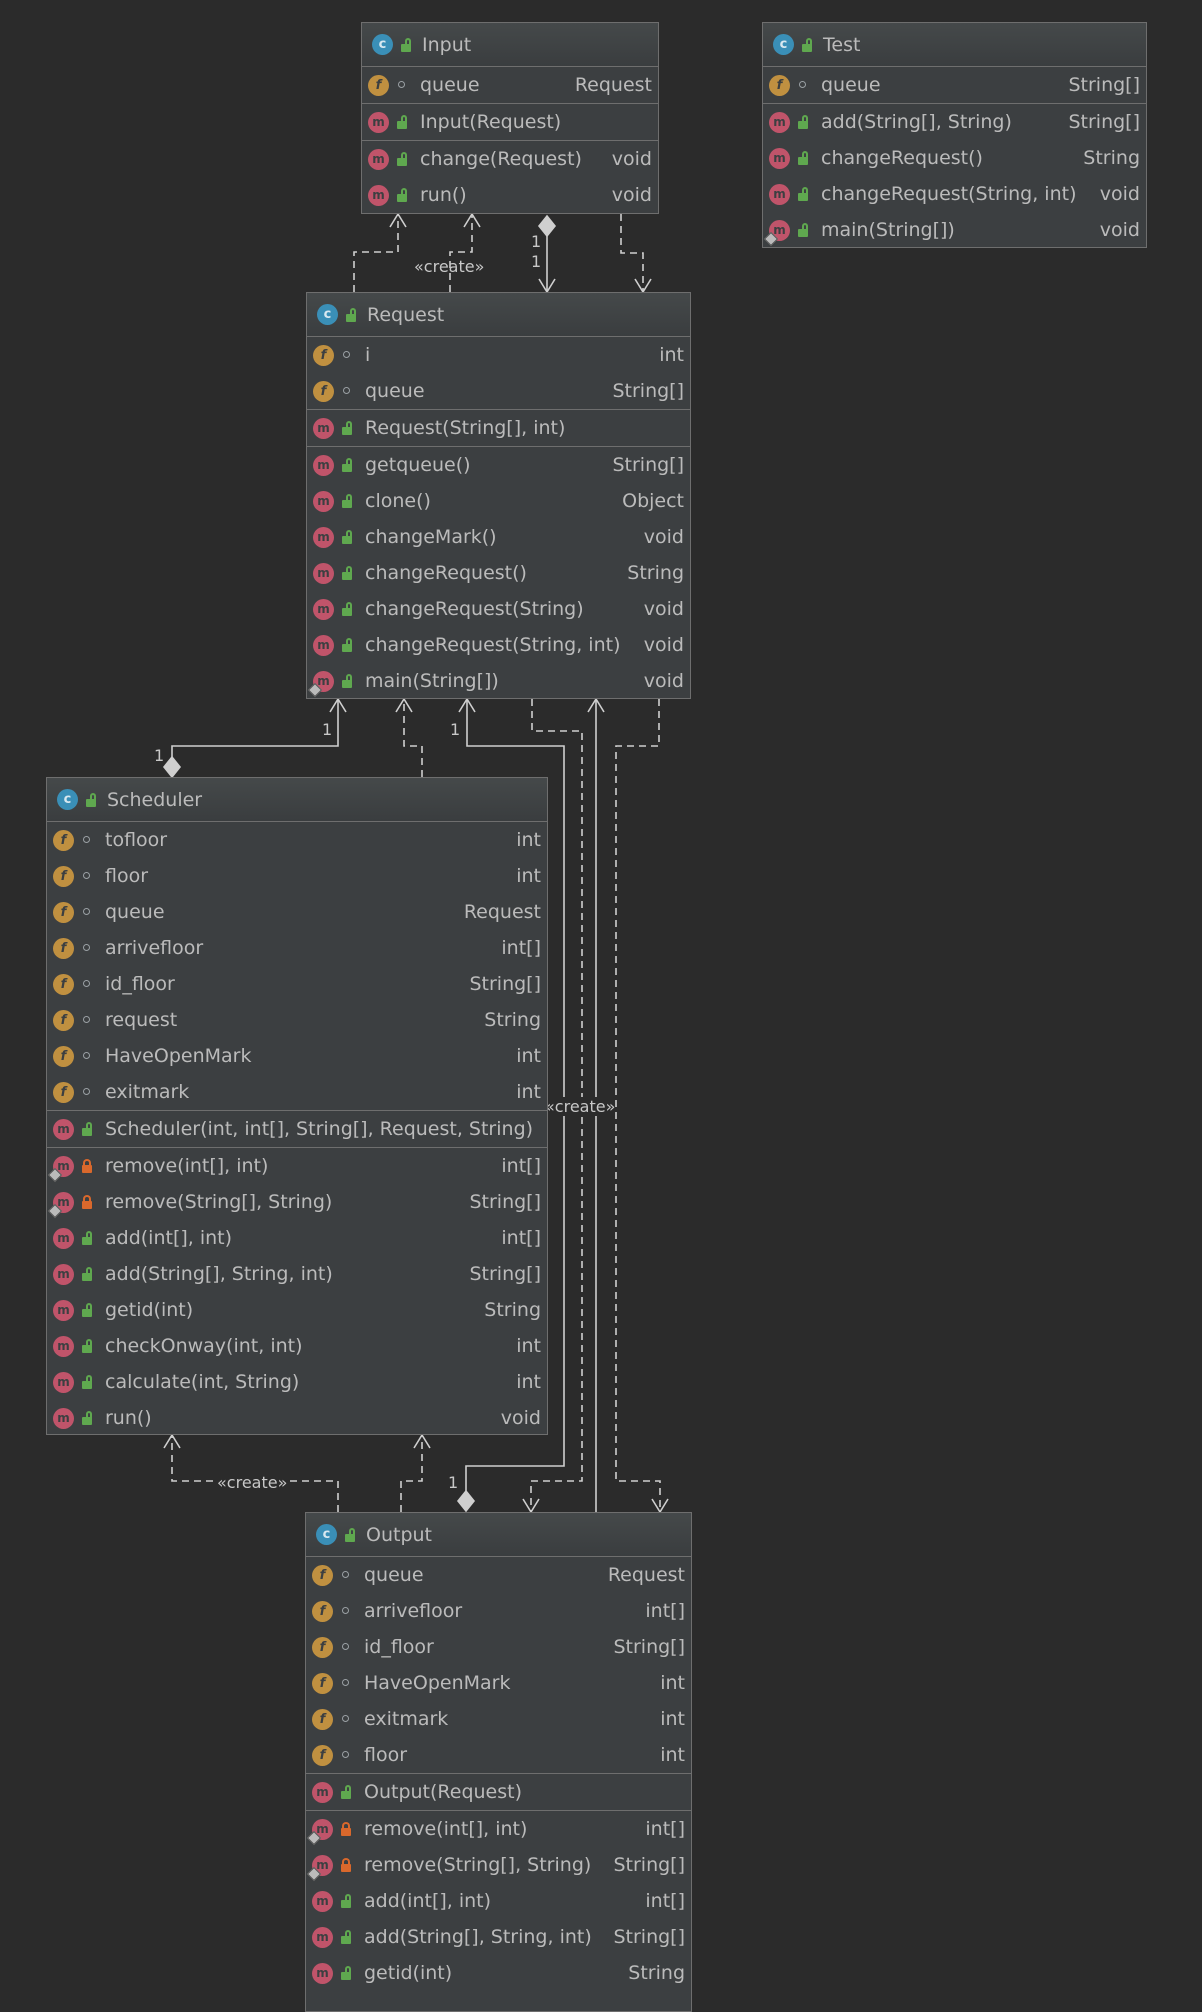 The width and height of the screenshot is (1202, 2012). I want to click on method-row: m clone() Object, so click(498, 501).